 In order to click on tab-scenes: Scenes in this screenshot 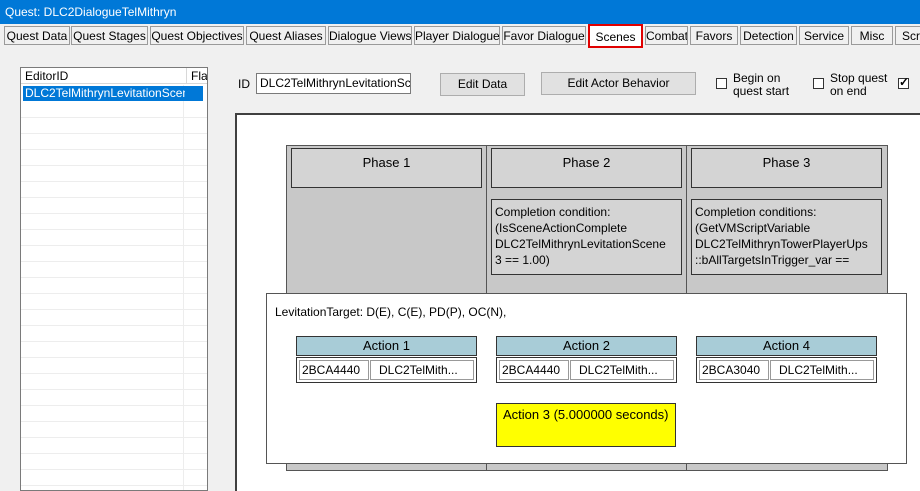, I will do `click(615, 36)`.